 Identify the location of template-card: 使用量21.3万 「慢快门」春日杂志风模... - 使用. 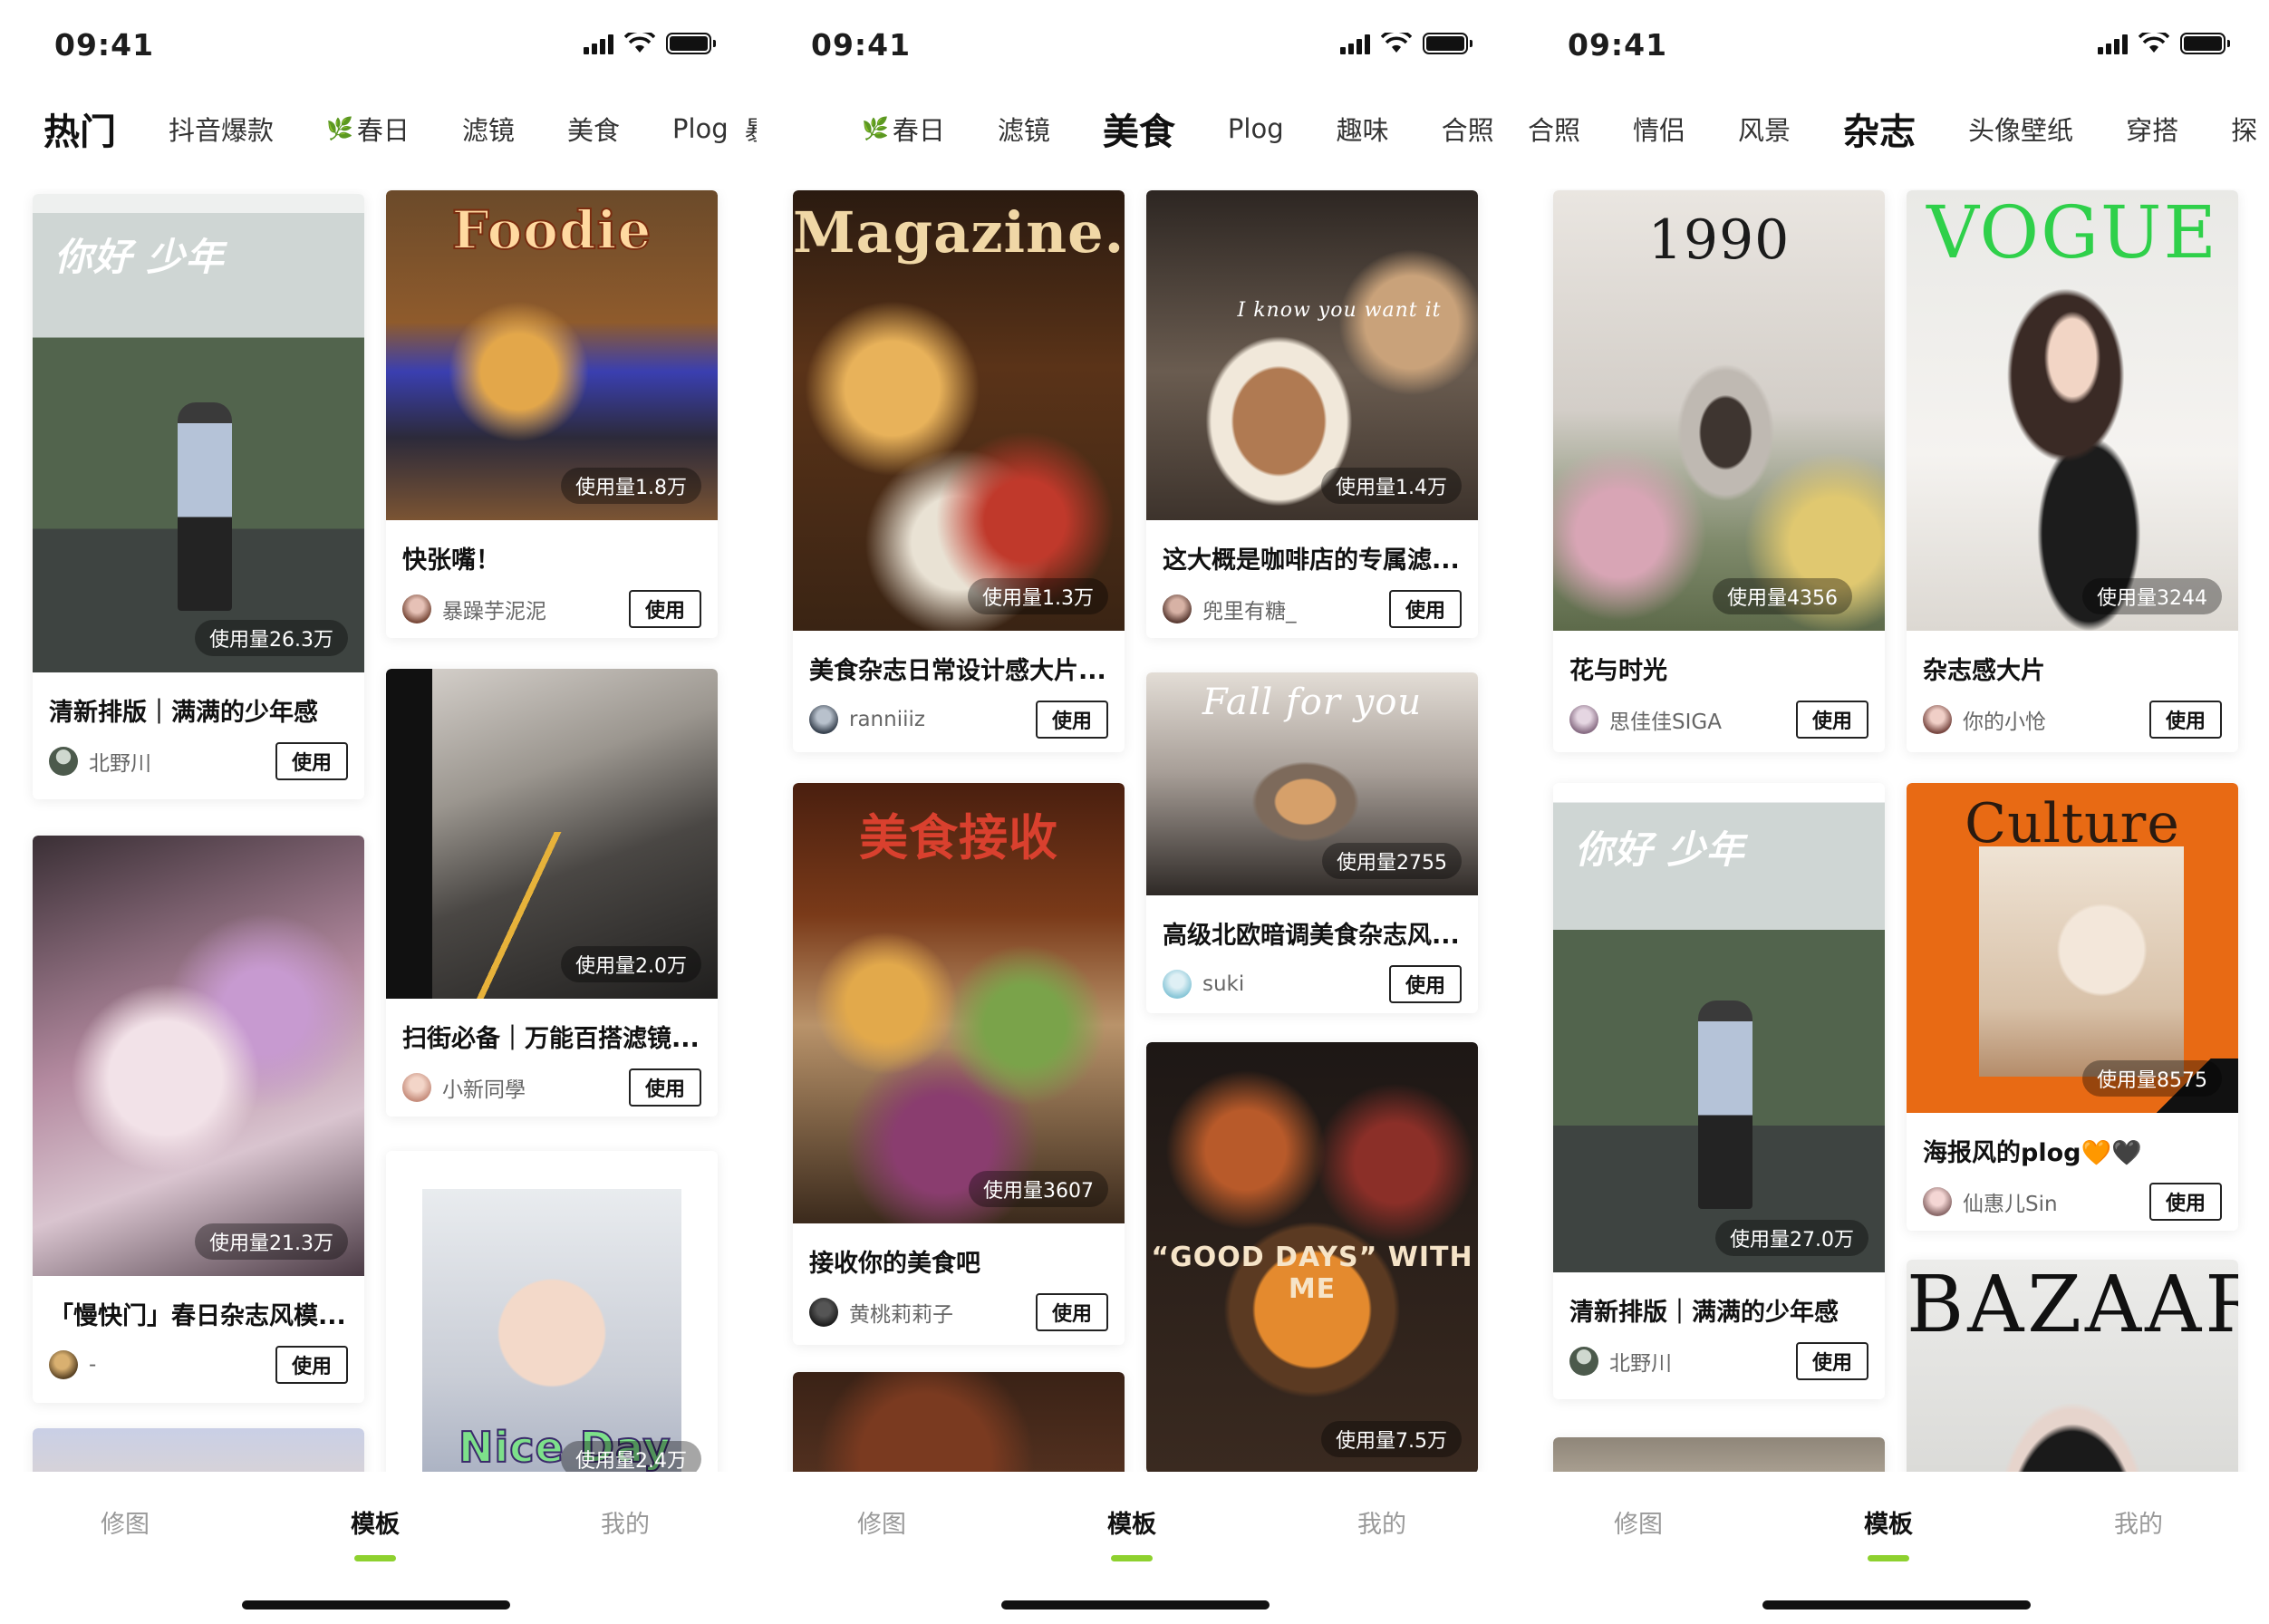
(199, 1119).